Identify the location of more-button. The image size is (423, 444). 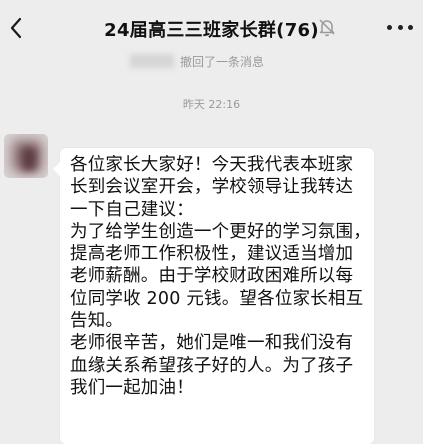
(400, 27).